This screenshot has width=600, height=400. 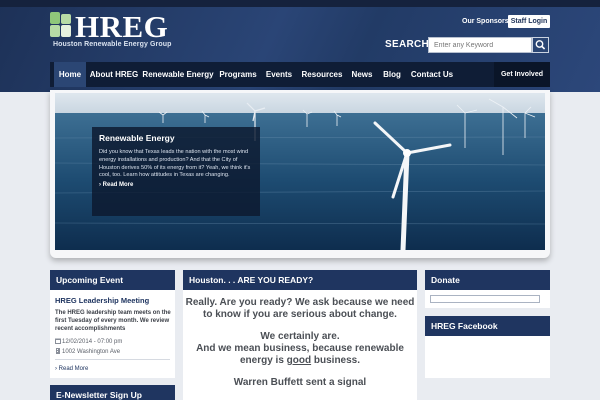 I want to click on nav-about: About HREG, so click(x=114, y=74).